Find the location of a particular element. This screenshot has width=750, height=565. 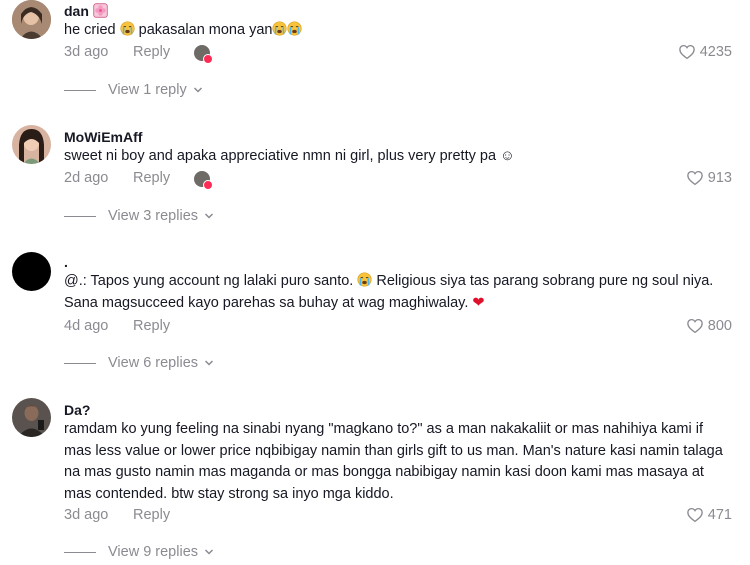

red-heart-emoji: ❤ is located at coordinates (478, 302).